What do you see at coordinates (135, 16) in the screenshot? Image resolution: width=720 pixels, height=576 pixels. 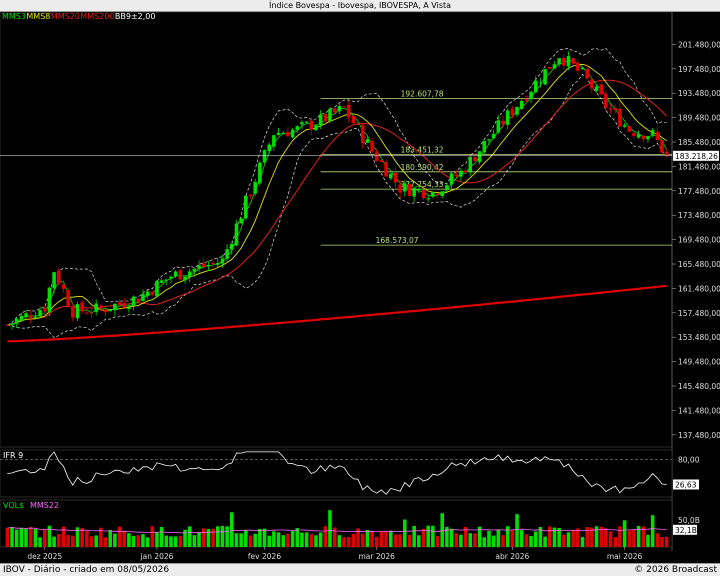 I see `legend-item: BB9±2,00` at bounding box center [135, 16].